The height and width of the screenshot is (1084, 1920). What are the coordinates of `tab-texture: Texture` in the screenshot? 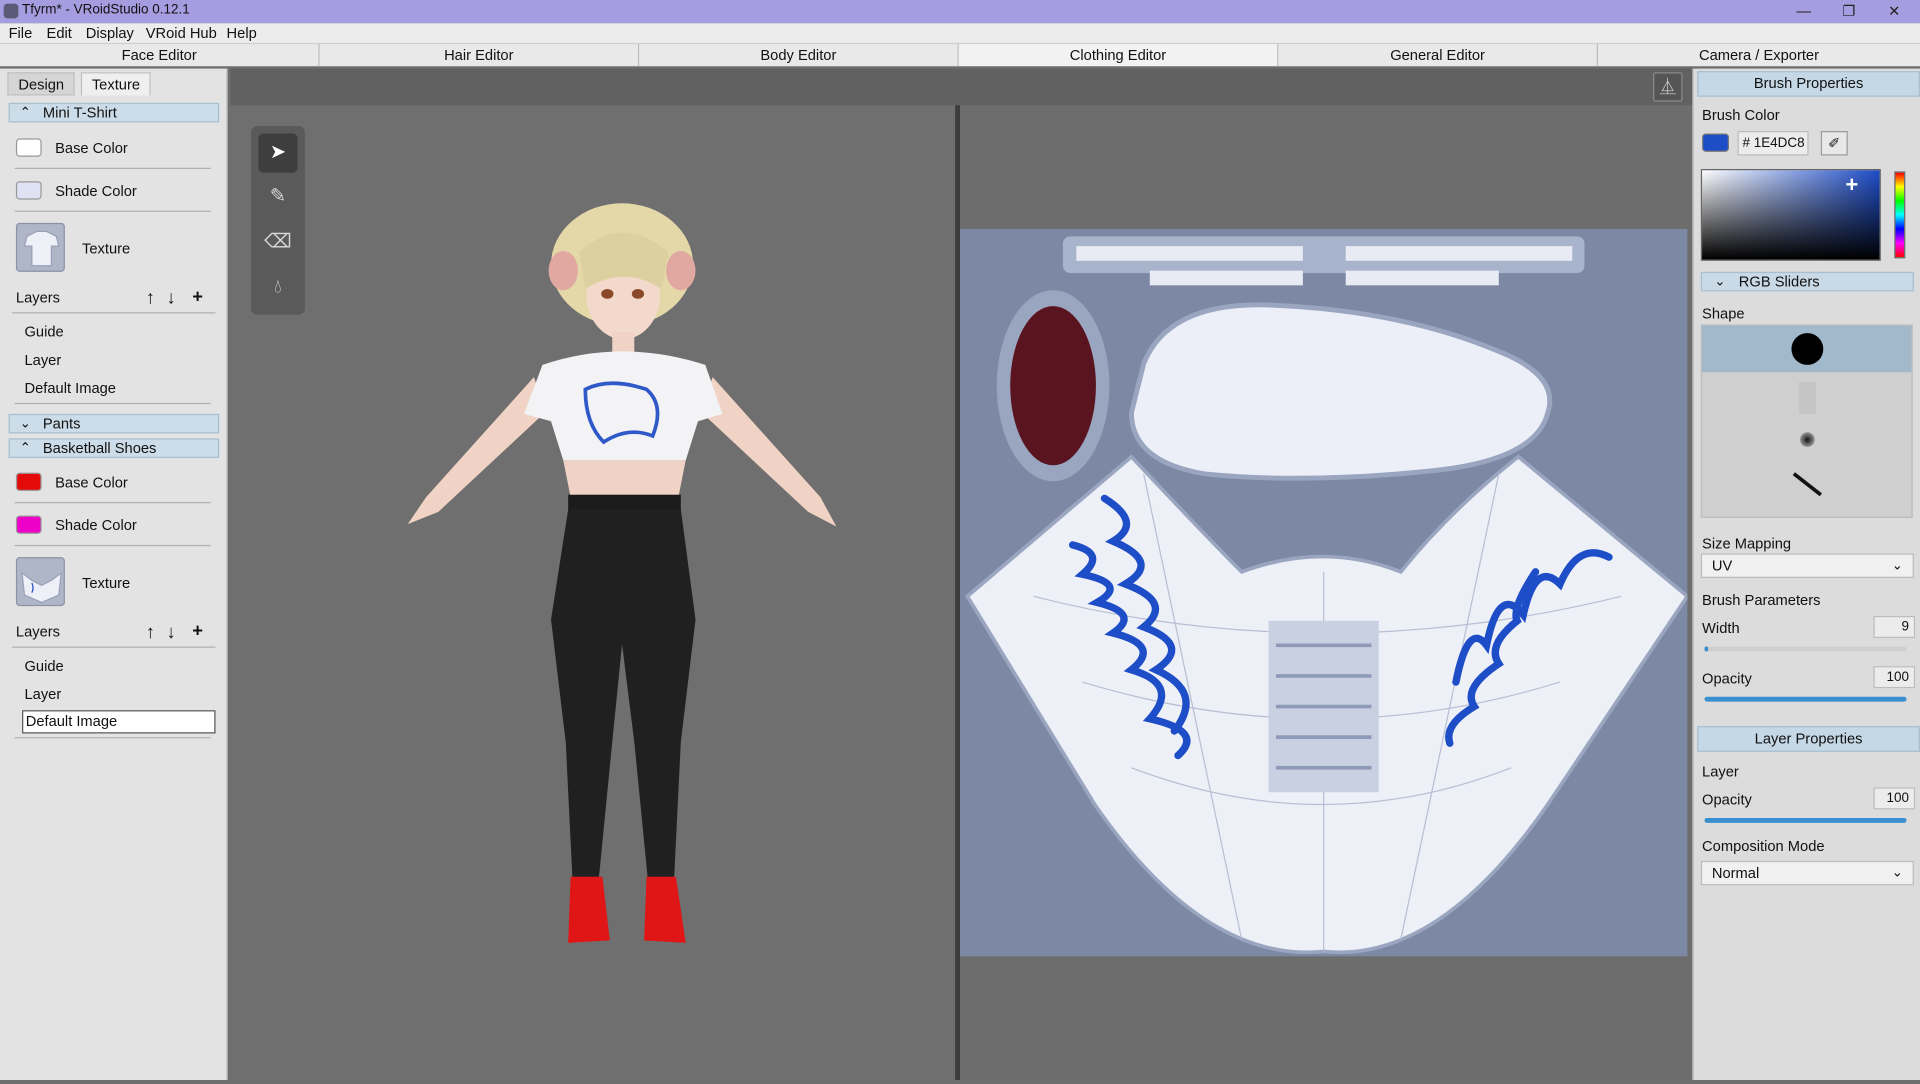 It's located at (116, 84).